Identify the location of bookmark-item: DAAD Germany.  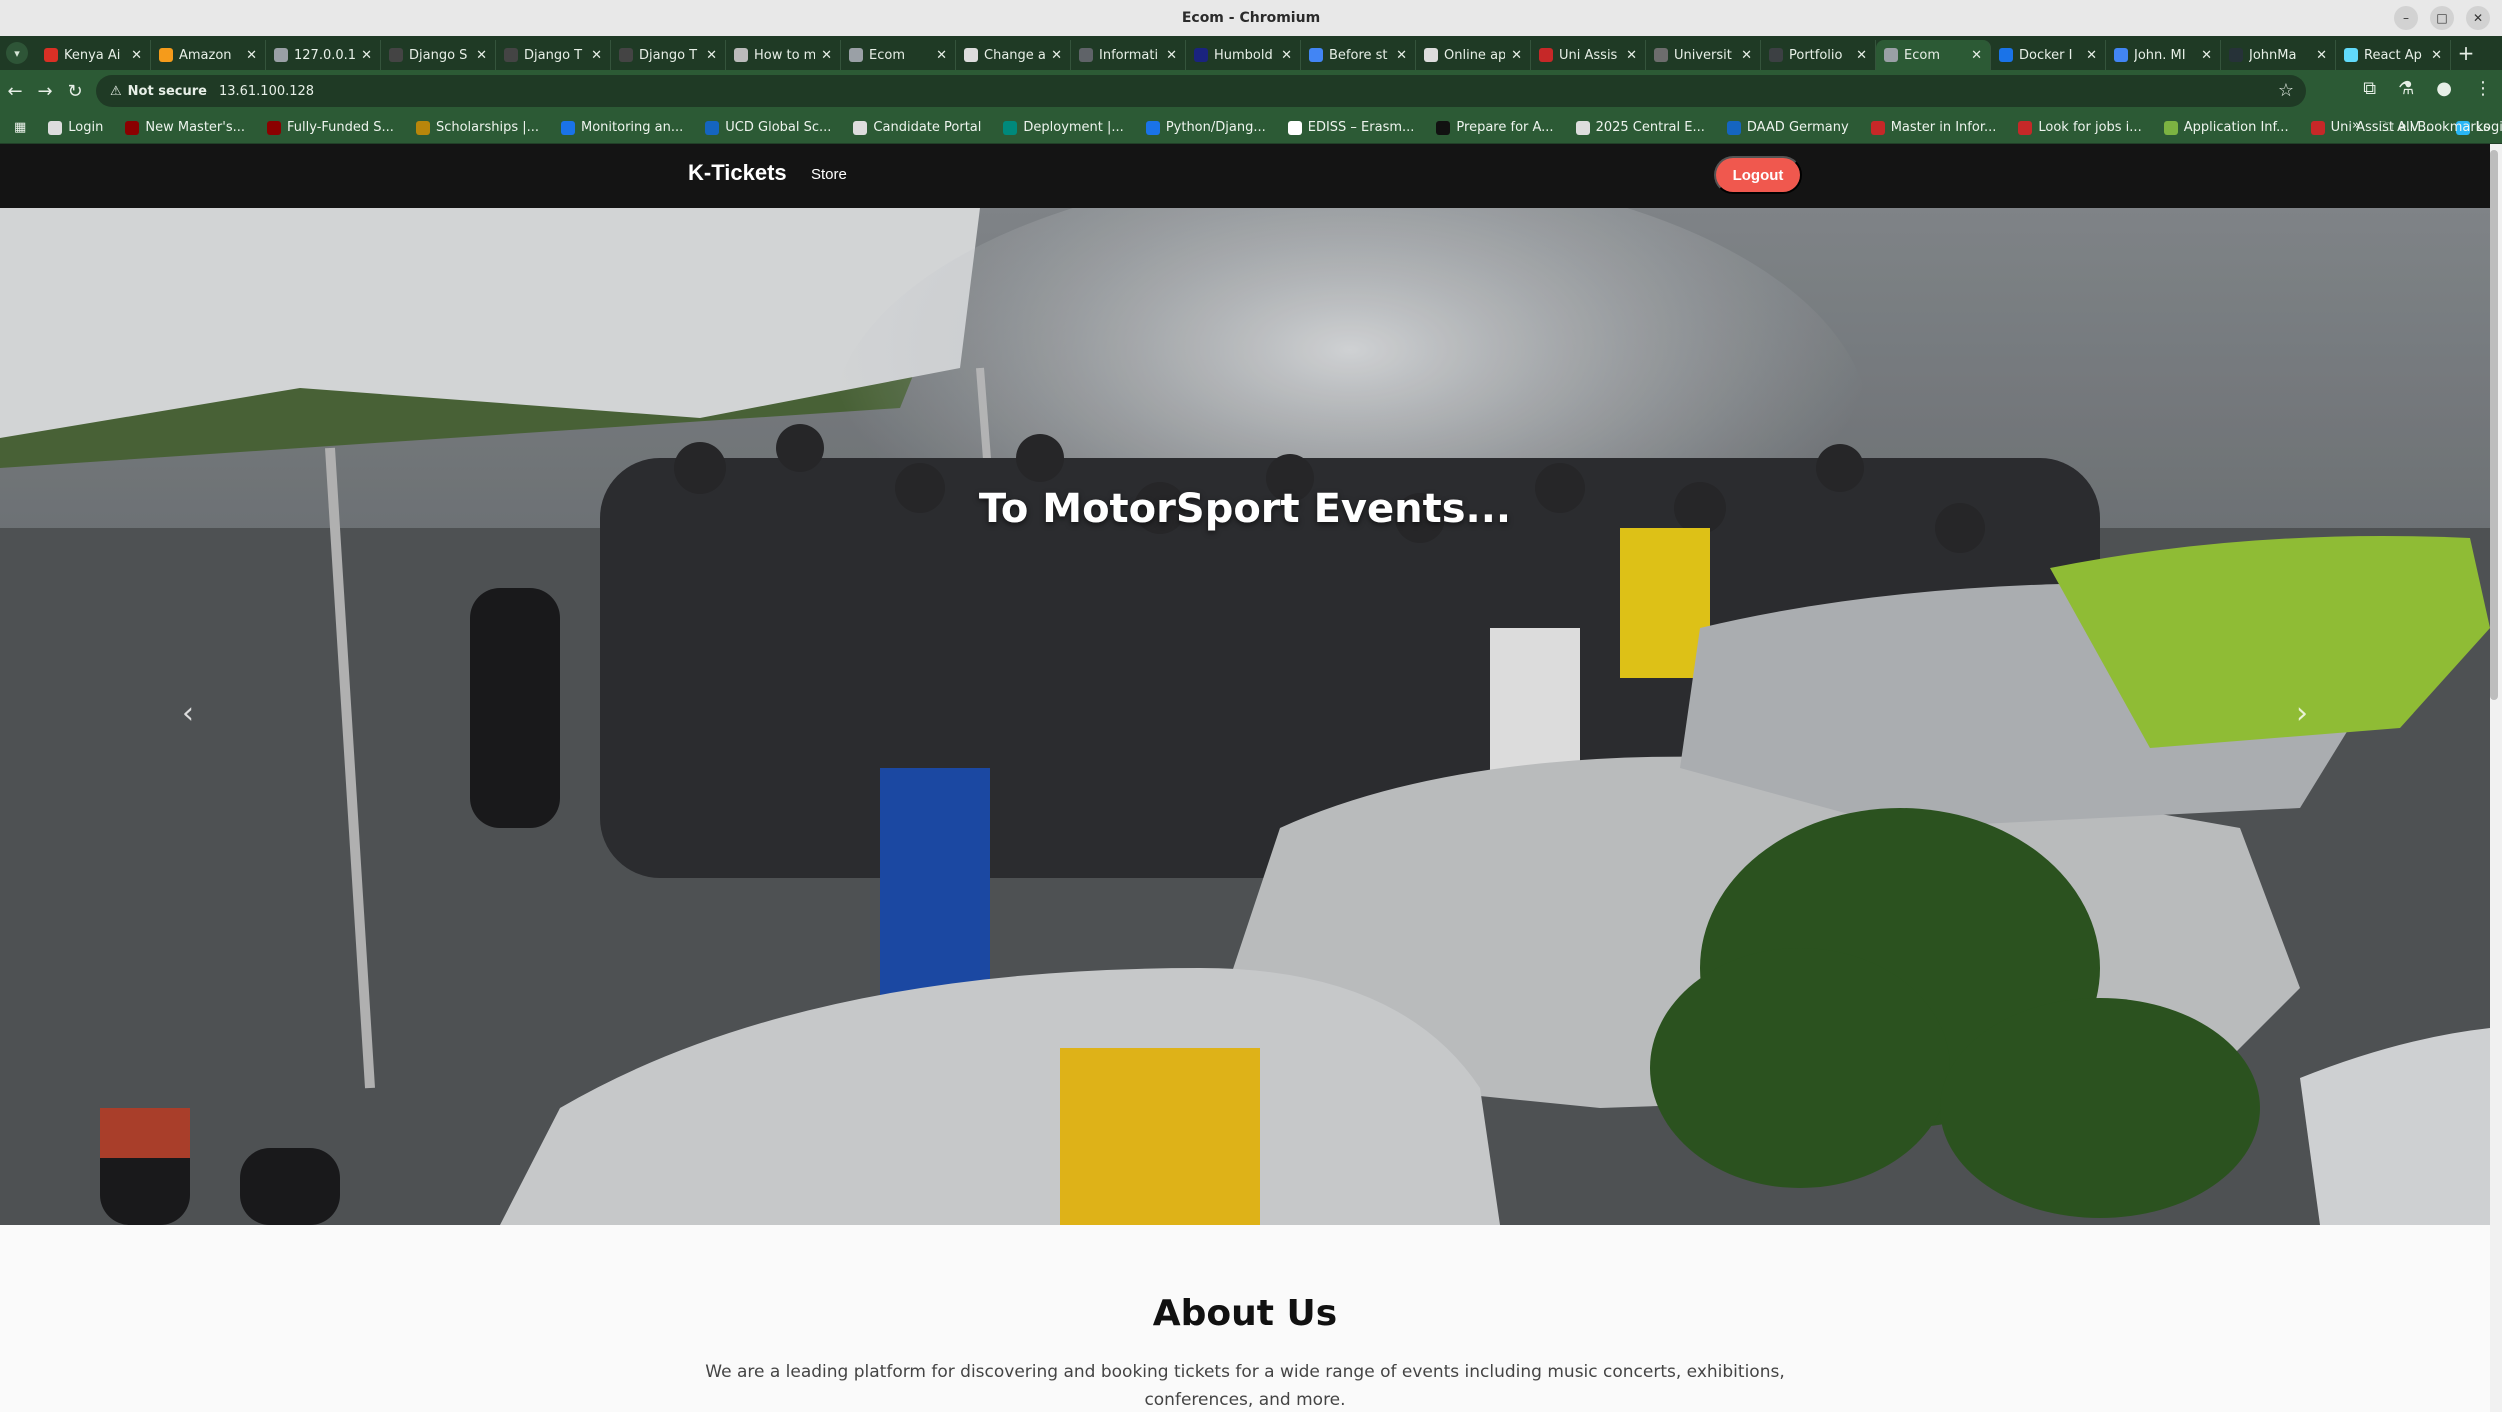
(1787, 127).